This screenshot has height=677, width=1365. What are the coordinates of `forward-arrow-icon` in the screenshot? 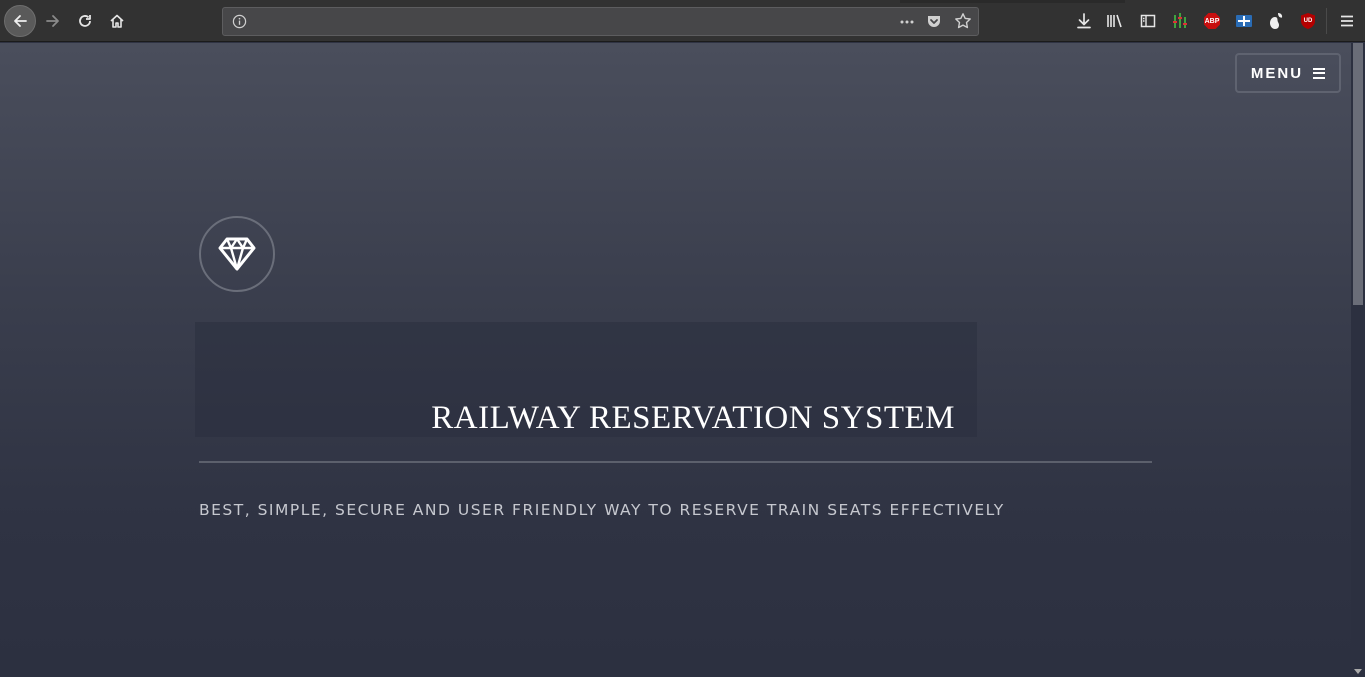 It's located at (52, 21).